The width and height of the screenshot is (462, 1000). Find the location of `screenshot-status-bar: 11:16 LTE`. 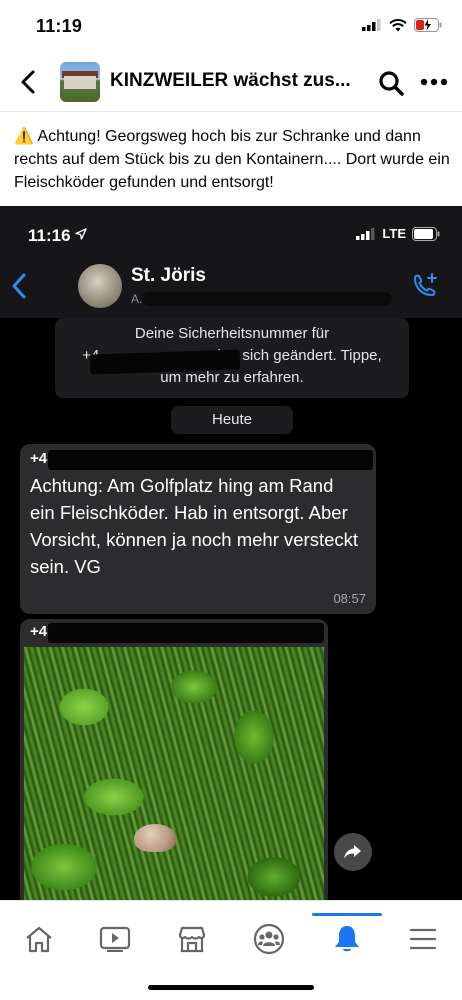

screenshot-status-bar: 11:16 LTE is located at coordinates (231, 230).